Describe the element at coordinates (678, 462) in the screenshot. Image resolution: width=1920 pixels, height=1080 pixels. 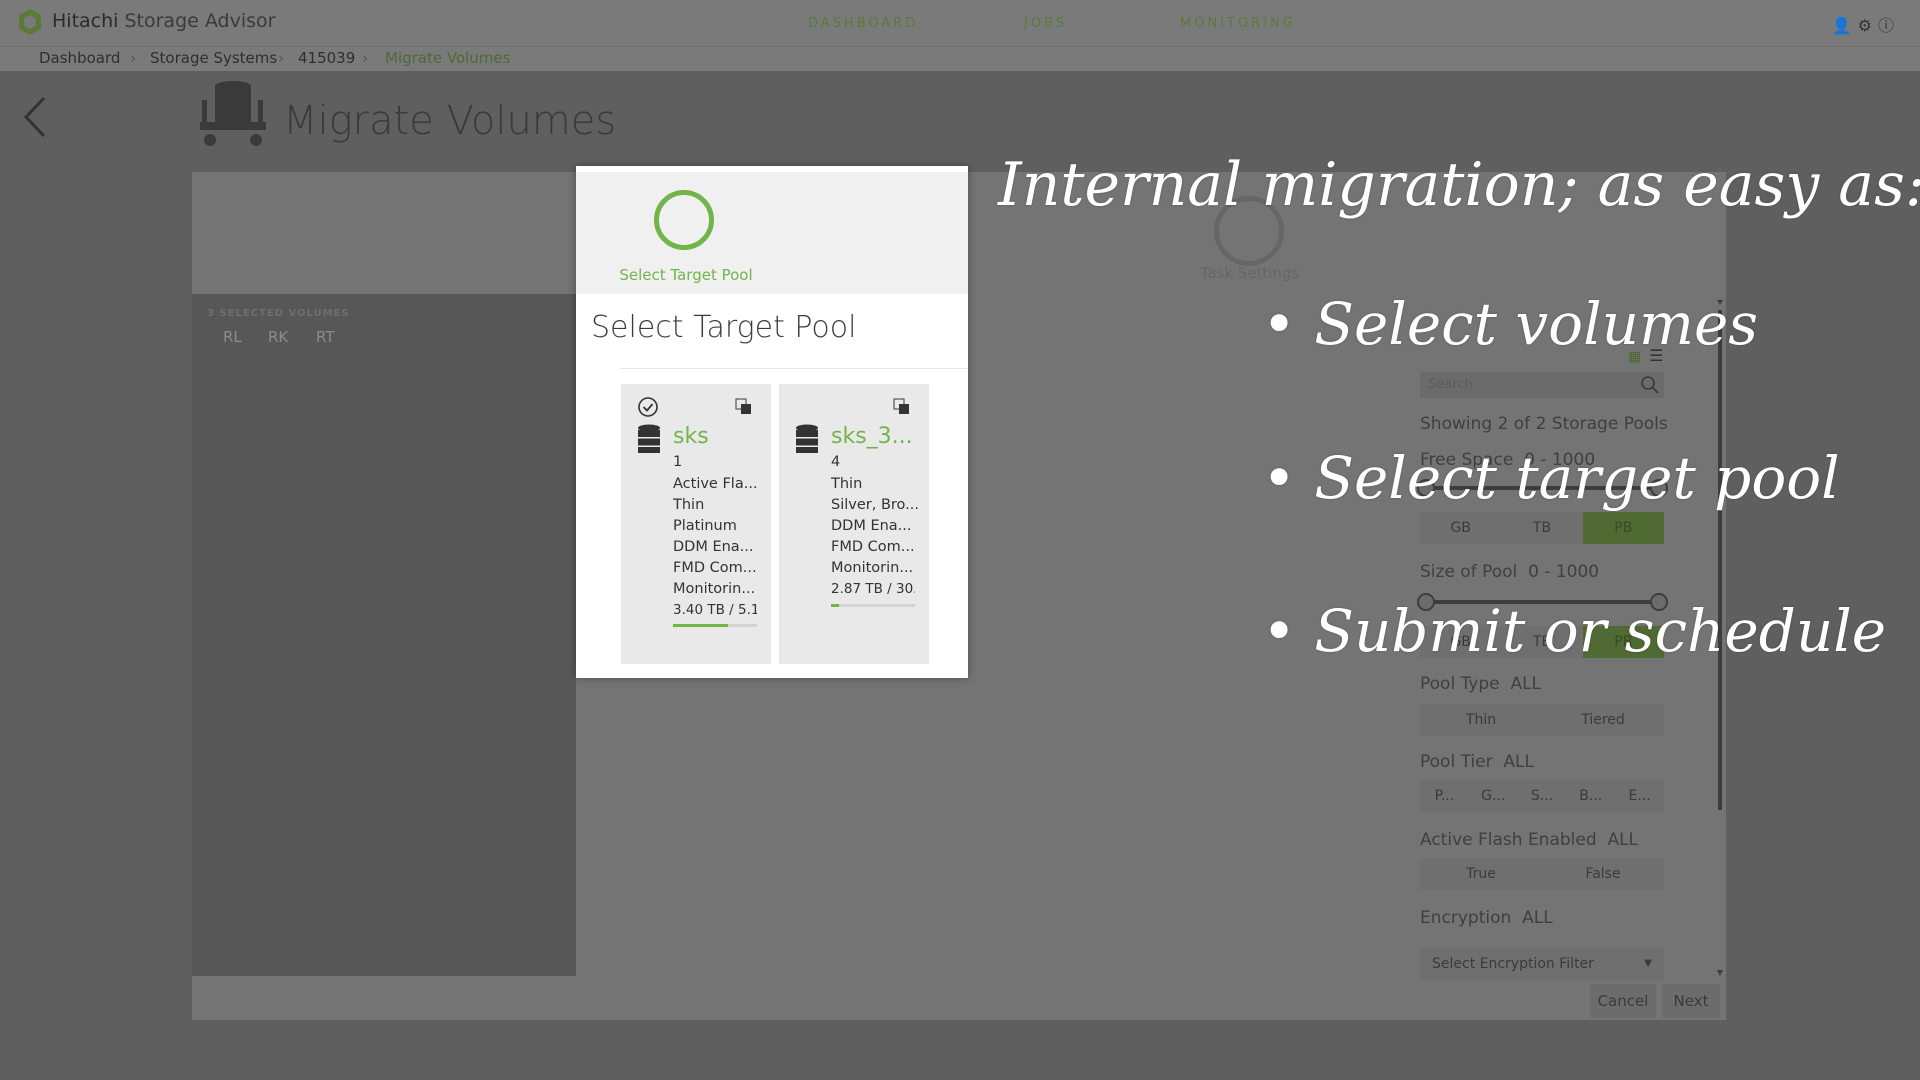
I see `pool-id: 1` at that location.